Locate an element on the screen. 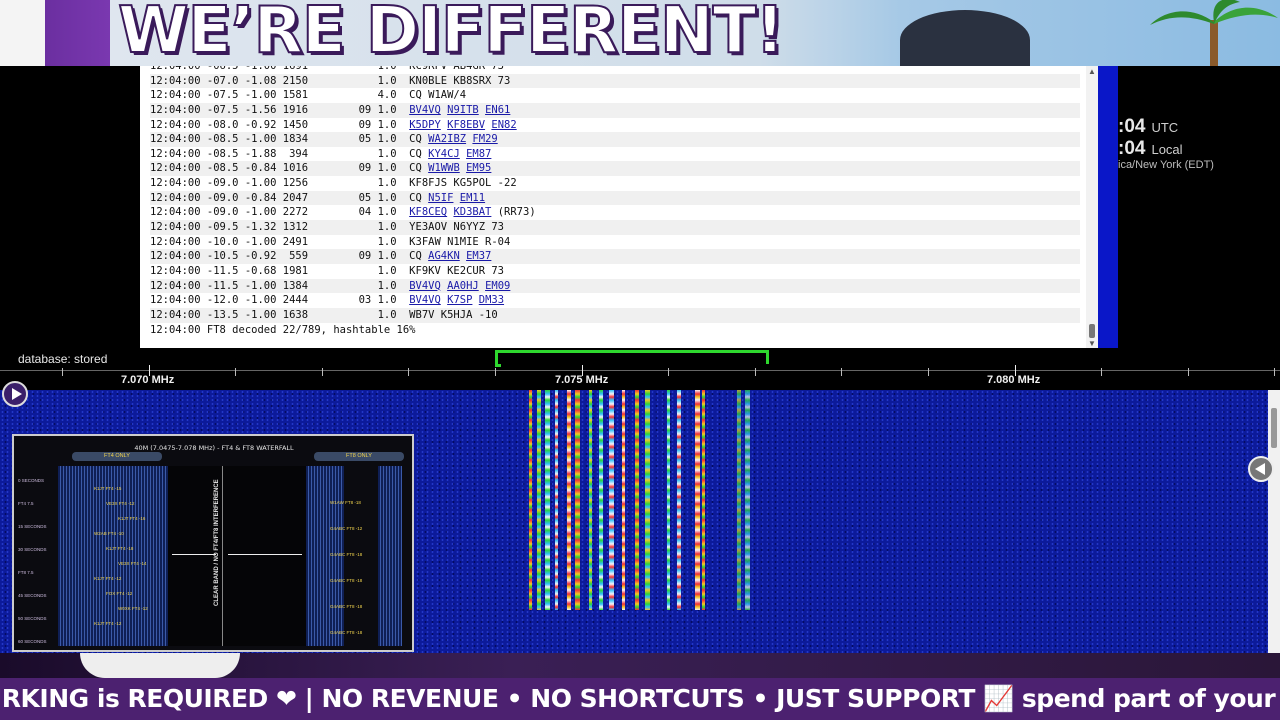 This screenshot has height=720, width=1280. passband-marker is located at coordinates (632, 358).